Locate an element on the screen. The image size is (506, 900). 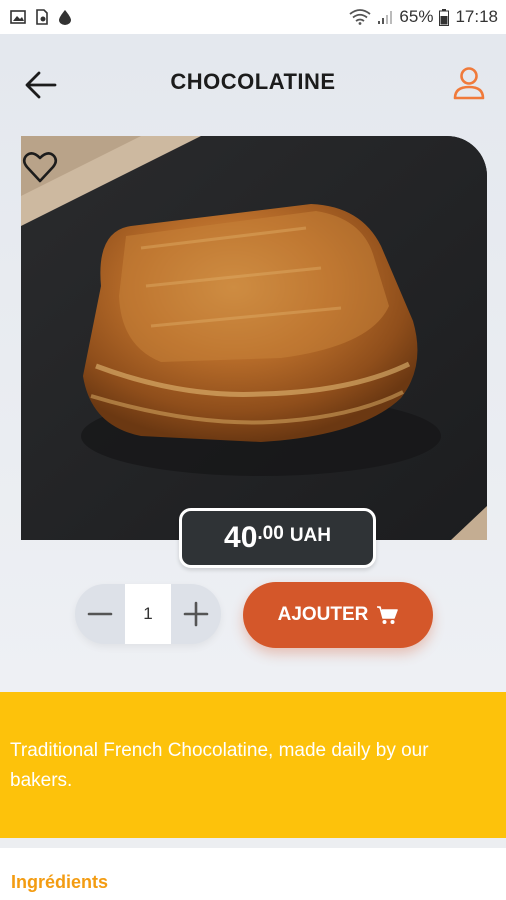
app-header: CHOCOLATINE is located at coordinates (253, 84).